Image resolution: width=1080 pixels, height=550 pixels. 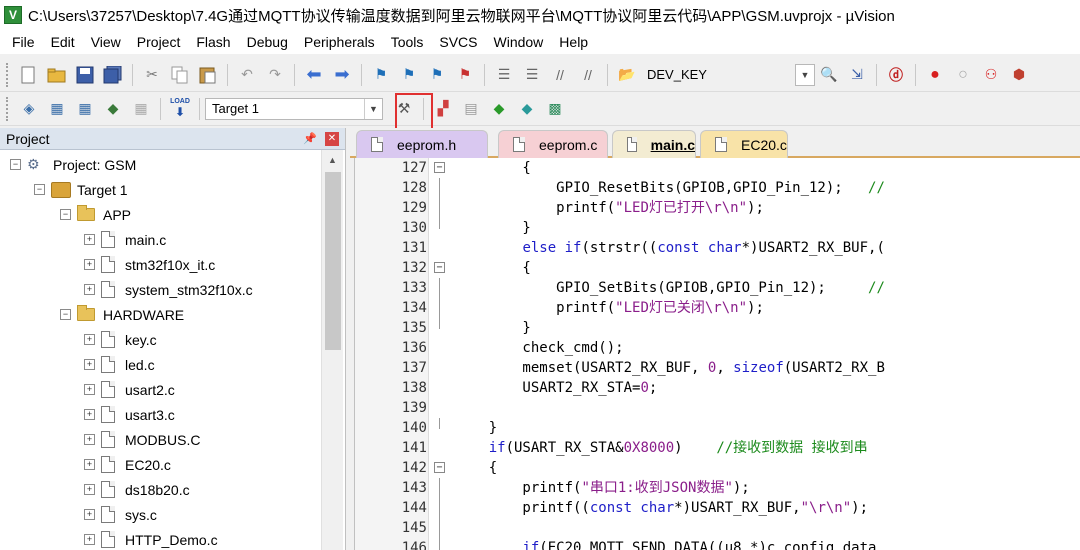 What do you see at coordinates (588, 75) in the screenshot?
I see `uncomment-icon: //` at bounding box center [588, 75].